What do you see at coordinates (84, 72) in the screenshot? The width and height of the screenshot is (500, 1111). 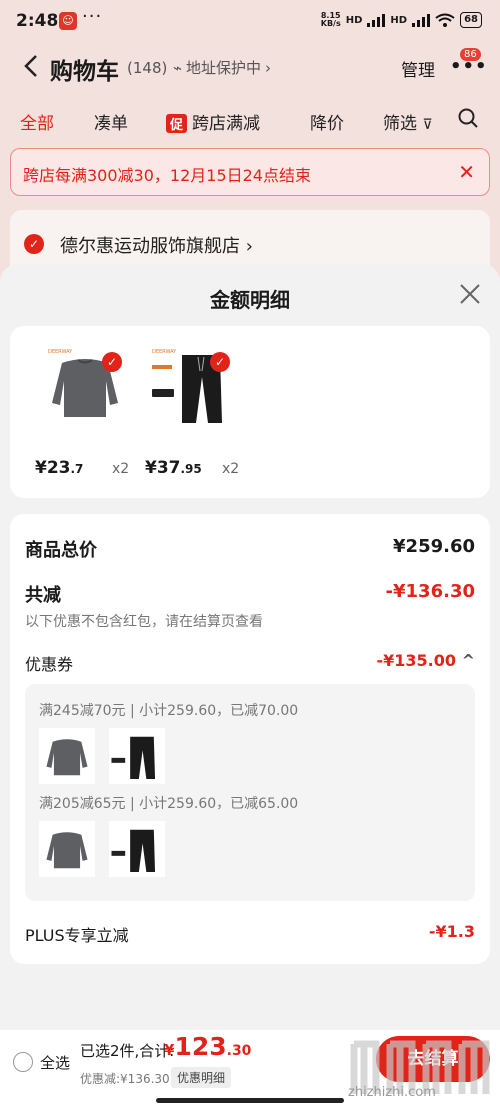 I see `page-title: 购物车` at bounding box center [84, 72].